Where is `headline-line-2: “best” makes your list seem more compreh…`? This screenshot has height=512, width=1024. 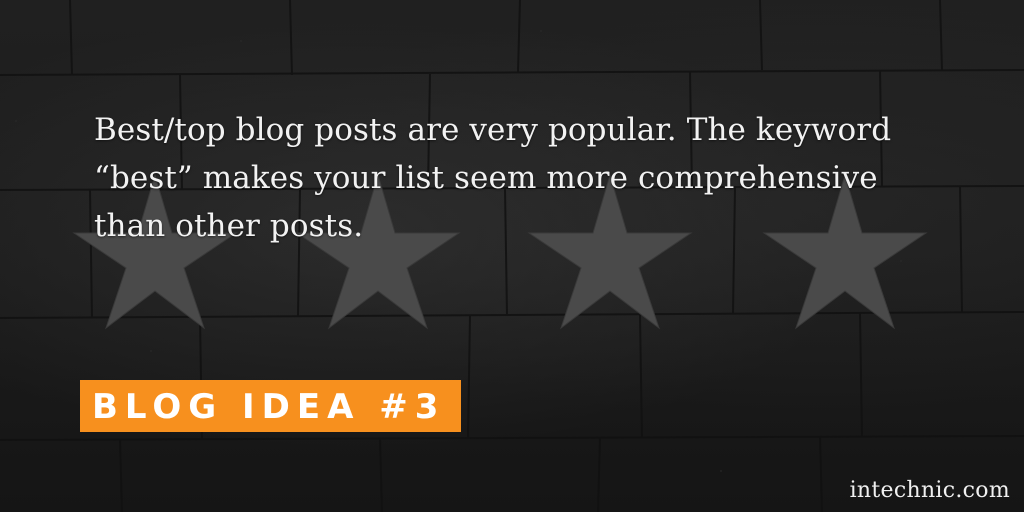 headline-line-2: “best” makes your list seem more compreh… is located at coordinates (486, 178).